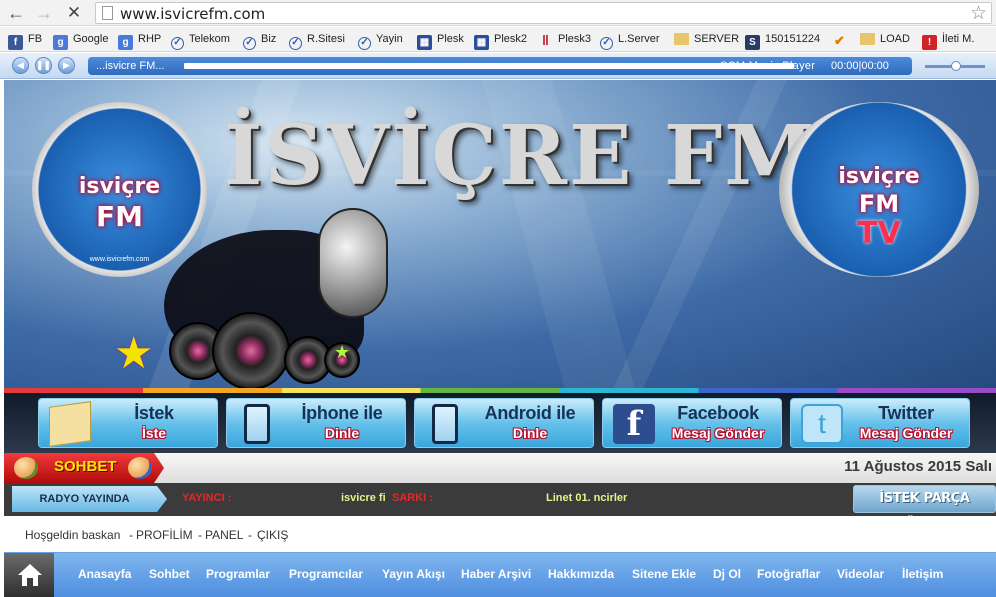 This screenshot has width=996, height=597. Describe the element at coordinates (520, 156) in the screenshot. I see `site-title: İSVİÇRE FM` at that location.